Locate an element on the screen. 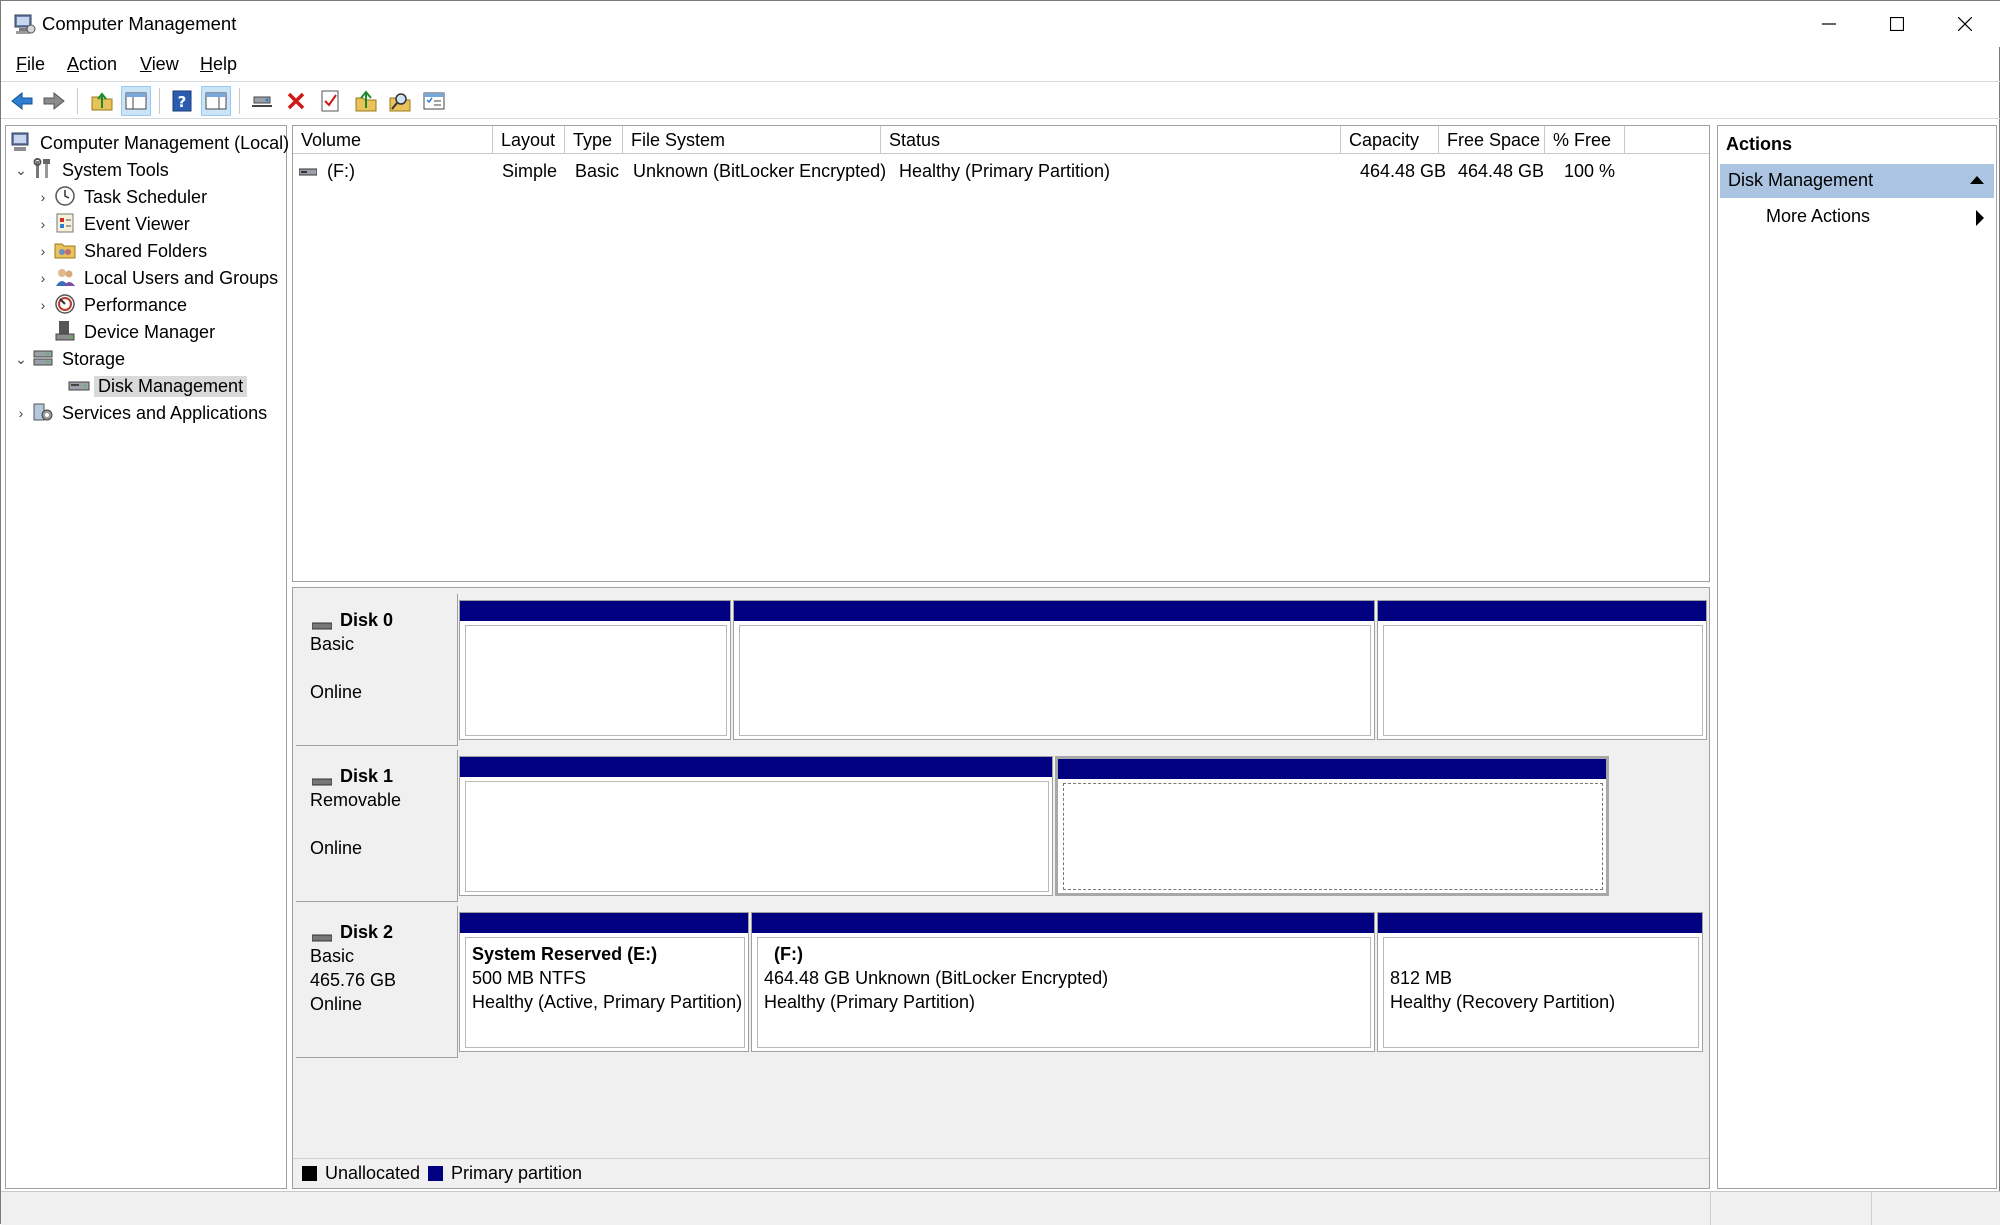 Image resolution: width=2000 pixels, height=1225 pixels. toolbar: ? is located at coordinates (1000, 100).